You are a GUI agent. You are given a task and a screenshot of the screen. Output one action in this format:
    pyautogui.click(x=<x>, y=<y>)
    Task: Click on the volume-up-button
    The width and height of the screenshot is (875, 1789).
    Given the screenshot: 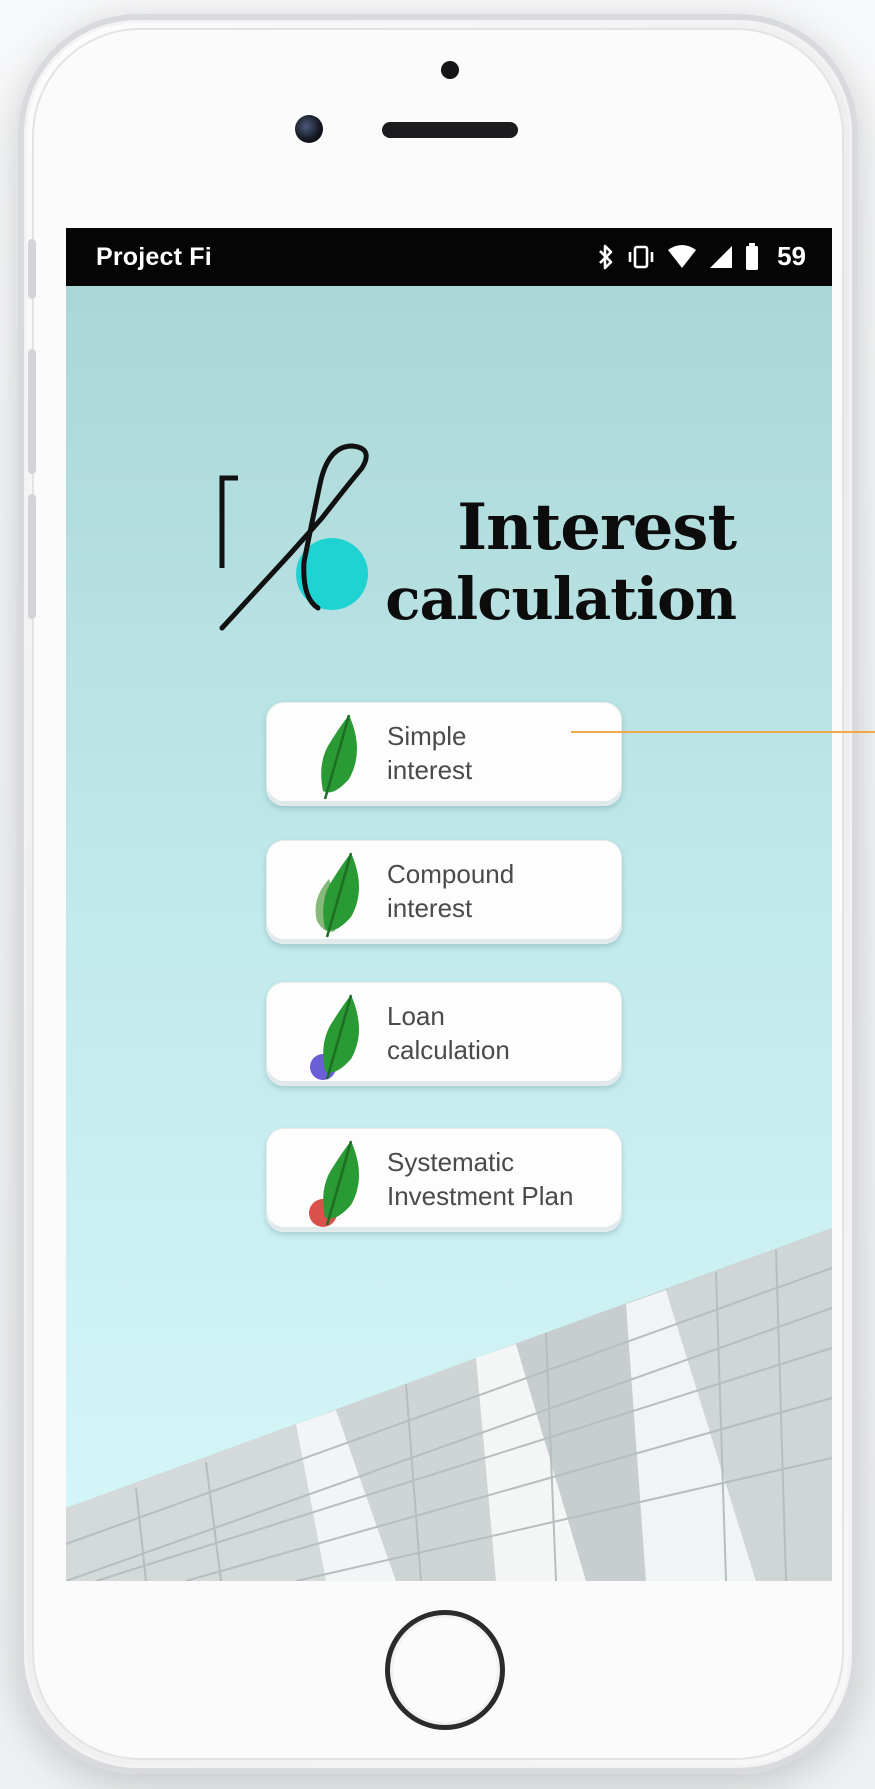 What is the action you would take?
    pyautogui.click(x=32, y=411)
    